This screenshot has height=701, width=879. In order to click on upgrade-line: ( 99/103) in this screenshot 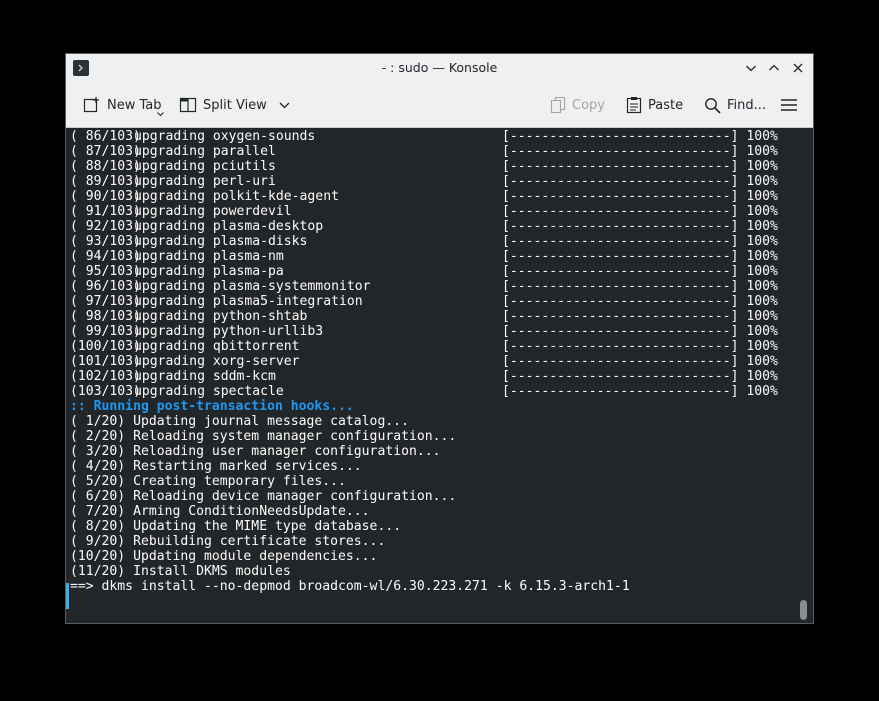, I will do `click(105, 331)`.